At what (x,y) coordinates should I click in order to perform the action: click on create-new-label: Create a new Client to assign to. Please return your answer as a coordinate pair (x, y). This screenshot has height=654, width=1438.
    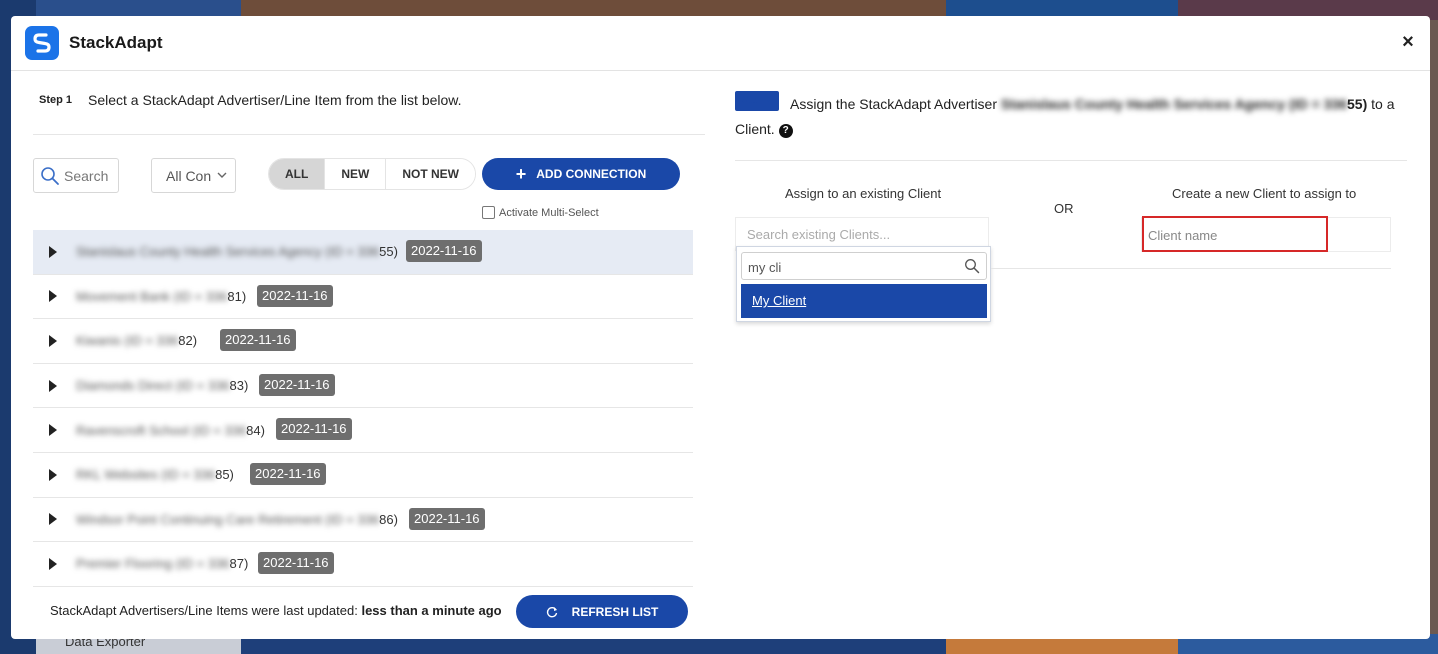
    Looking at the image, I should click on (1264, 193).